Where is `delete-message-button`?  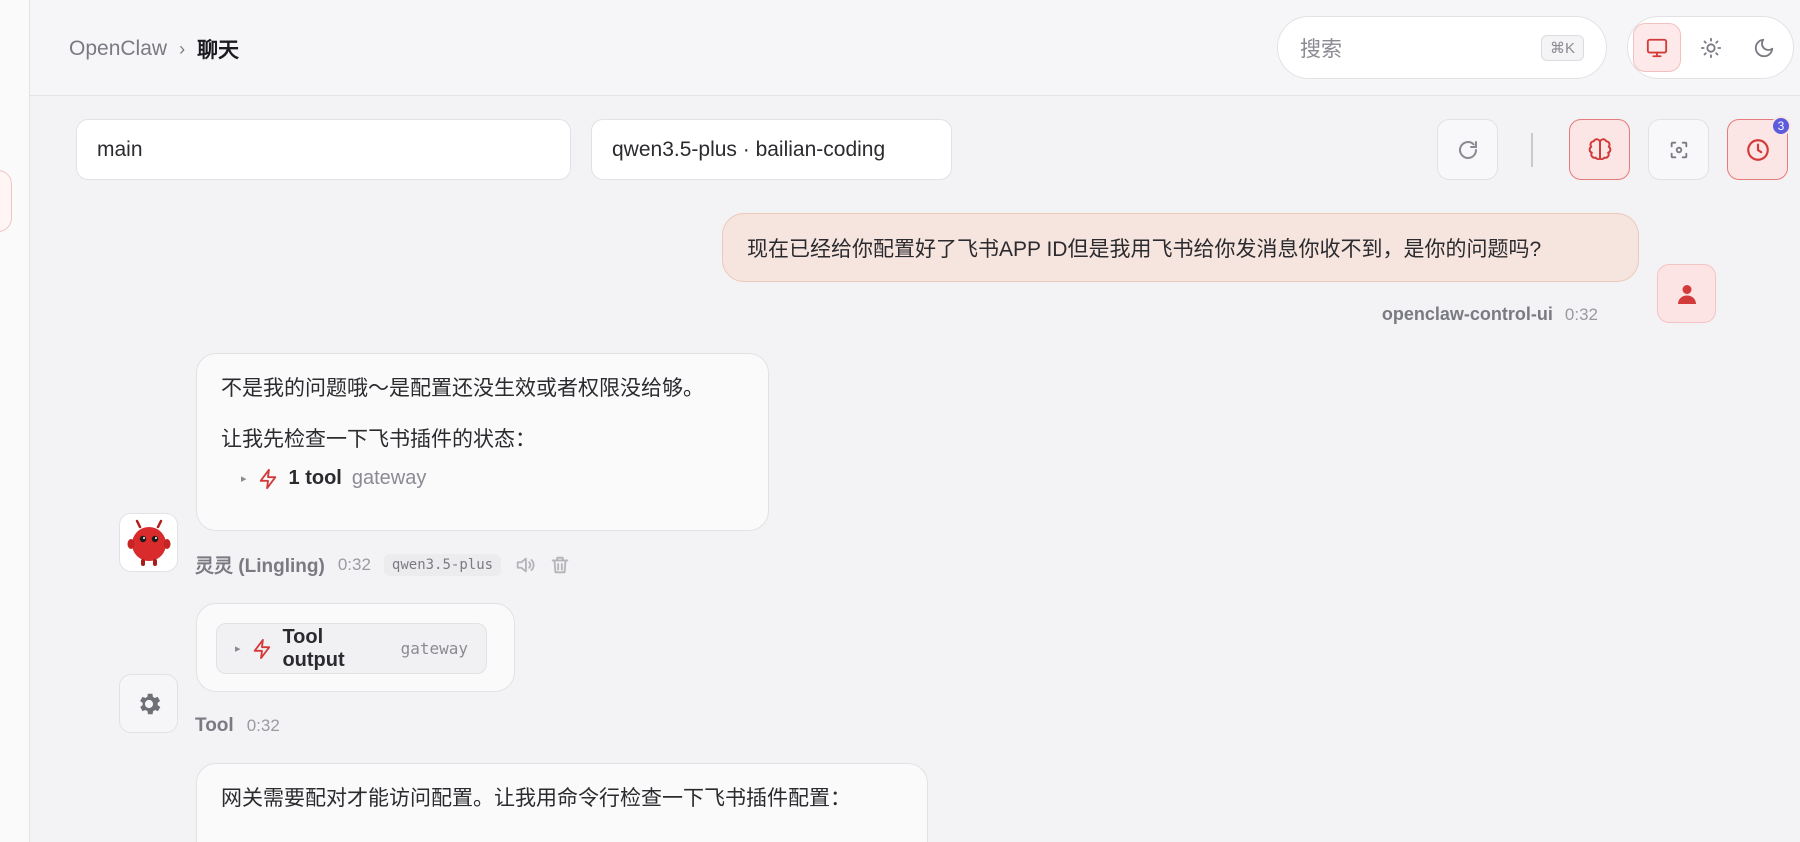 delete-message-button is located at coordinates (560, 565).